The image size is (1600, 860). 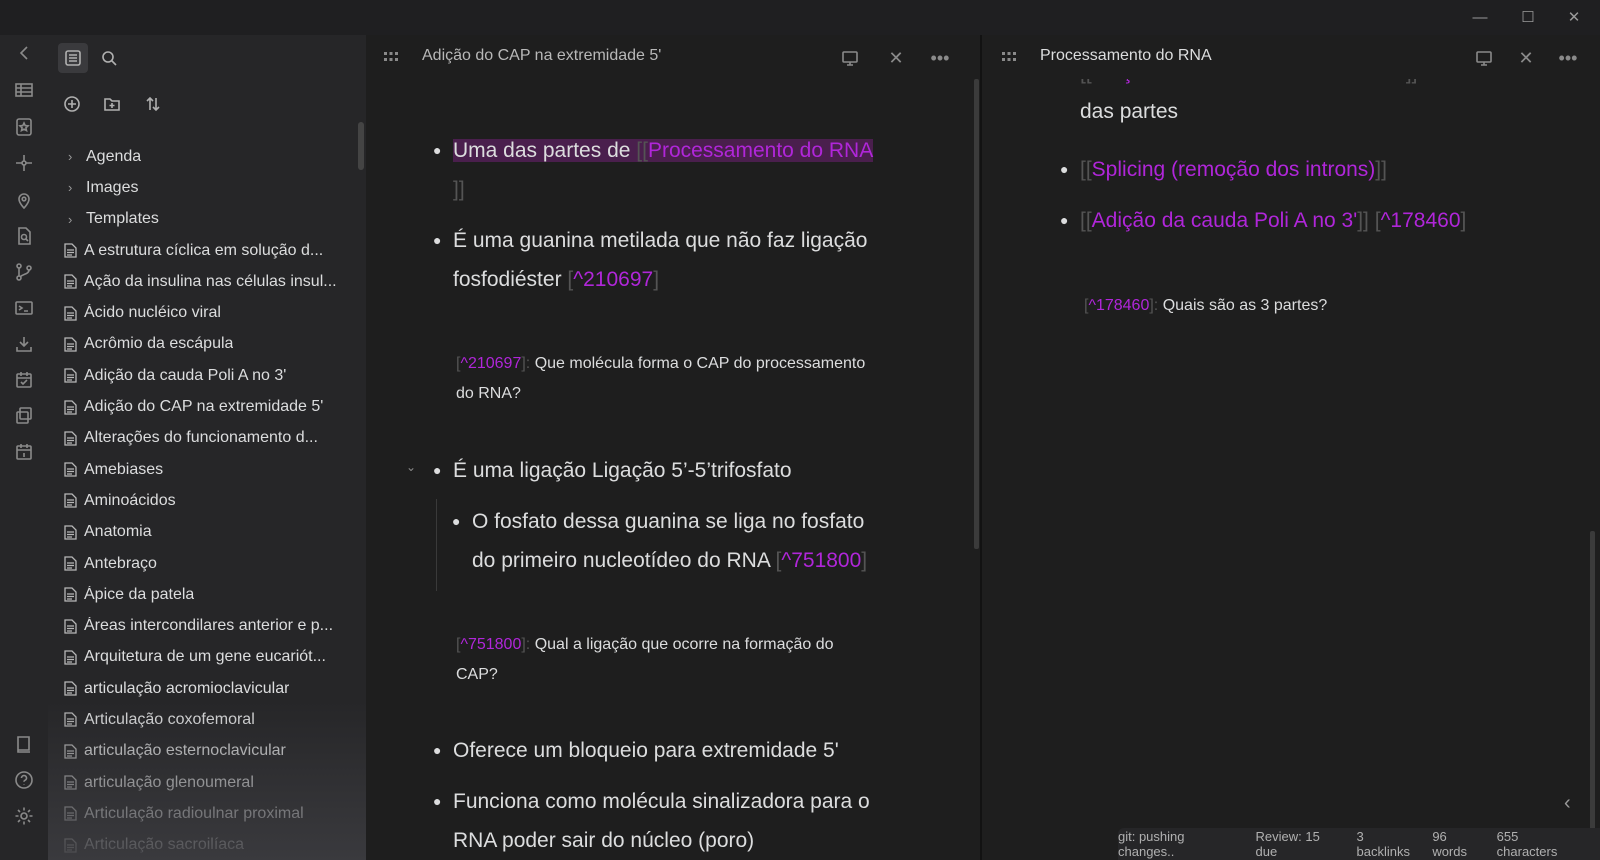 I want to click on tree-item-label: Acrômio da escápula, so click(x=159, y=344).